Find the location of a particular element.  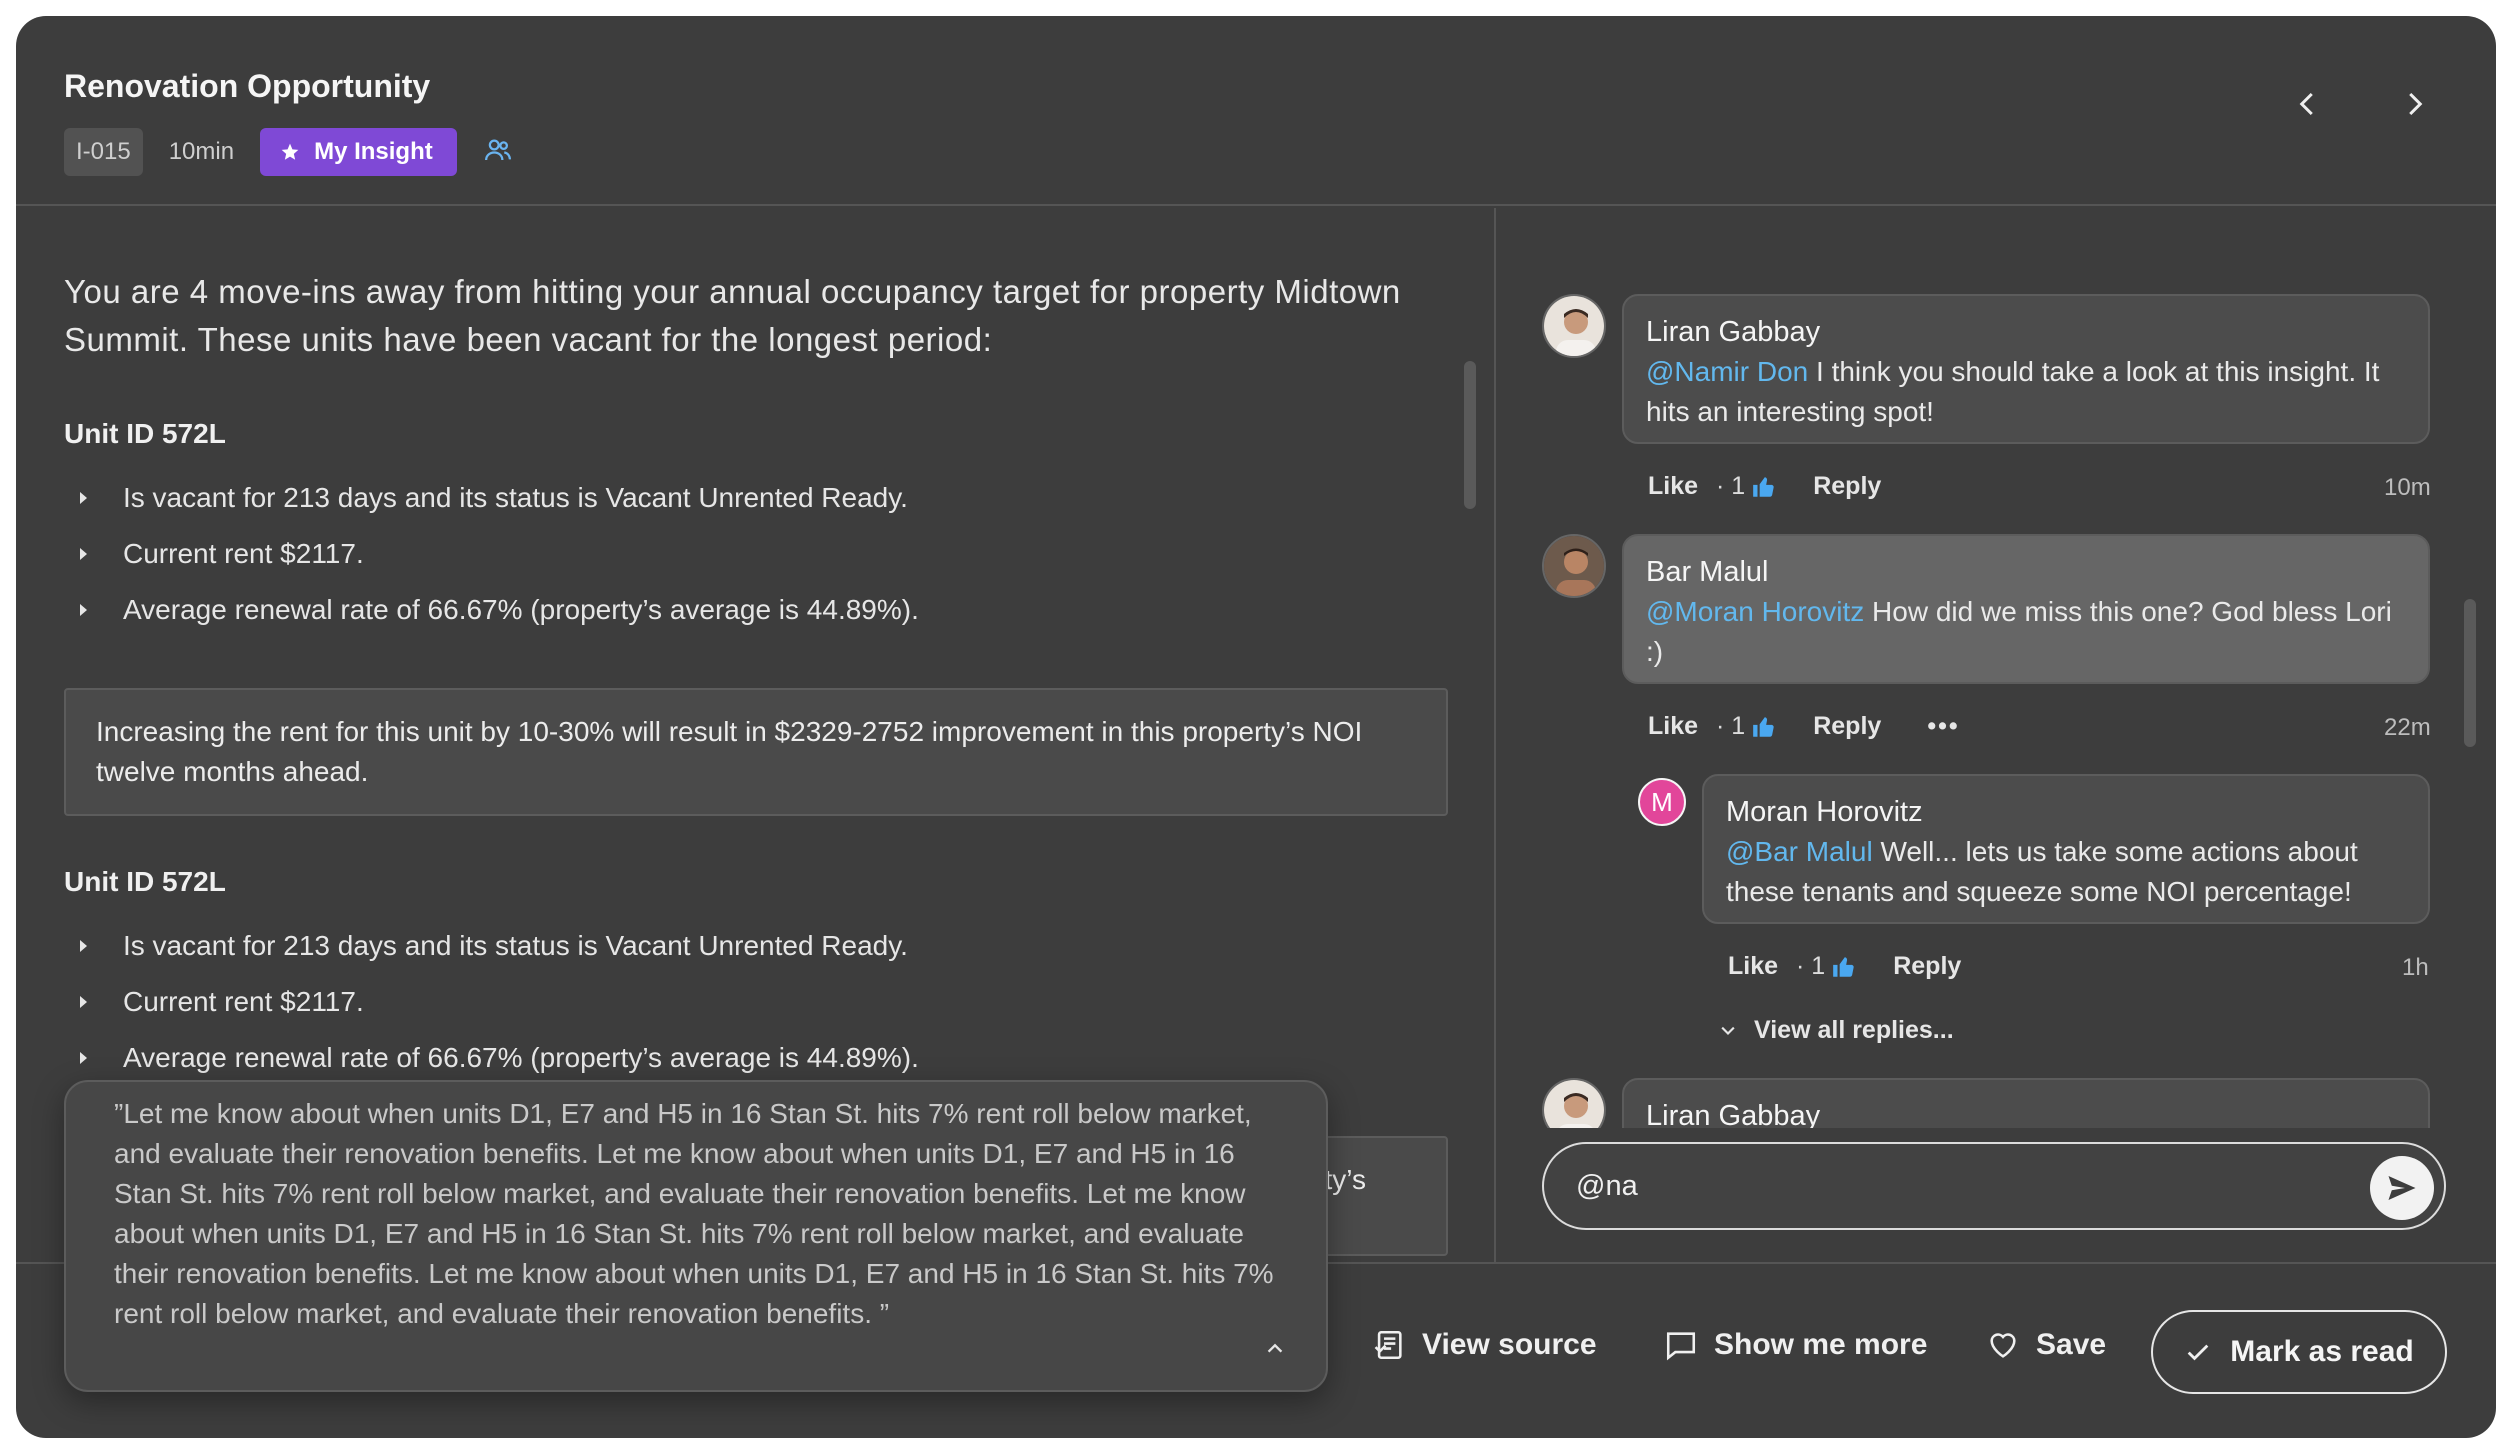

my-insight-label: My Insight is located at coordinates (373, 151).